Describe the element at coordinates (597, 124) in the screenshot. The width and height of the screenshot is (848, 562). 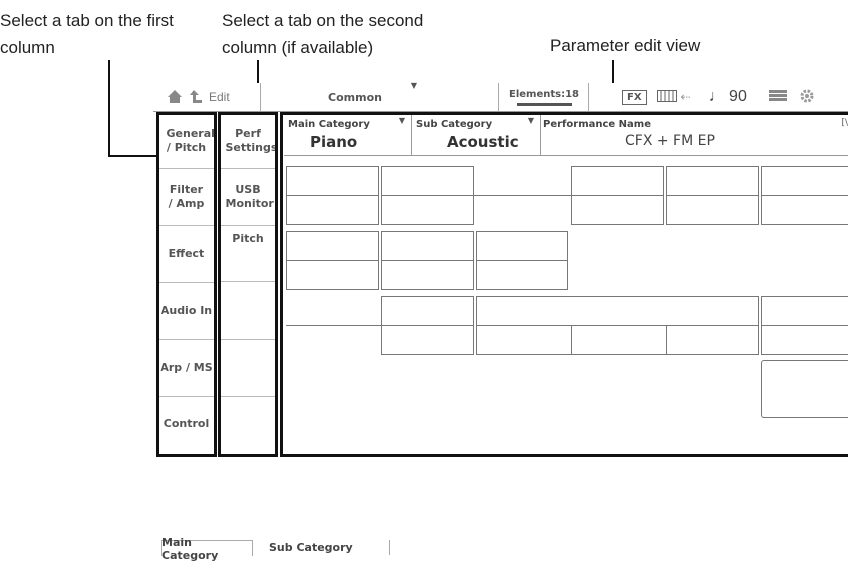
I see `performance-name-title: Performance Name` at that location.